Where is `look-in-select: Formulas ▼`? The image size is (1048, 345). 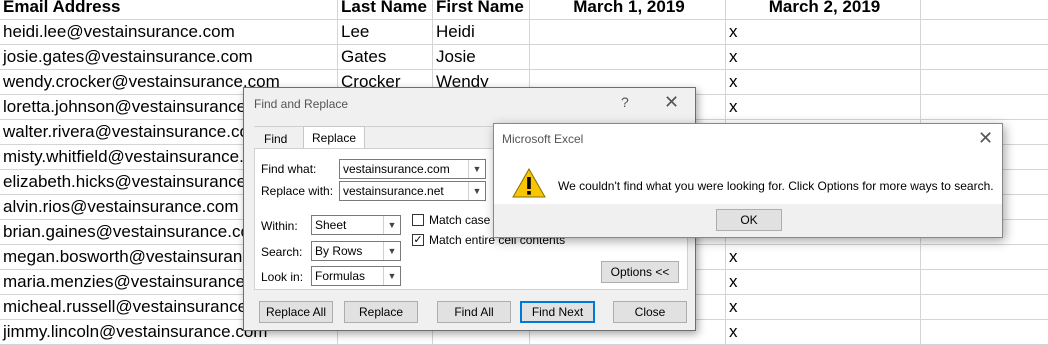
look-in-select: Formulas ▼ is located at coordinates (356, 276).